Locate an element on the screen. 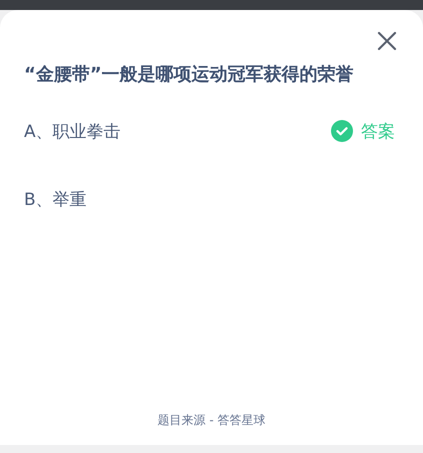 The image size is (423, 453). option-text: B、举重 is located at coordinates (55, 199).